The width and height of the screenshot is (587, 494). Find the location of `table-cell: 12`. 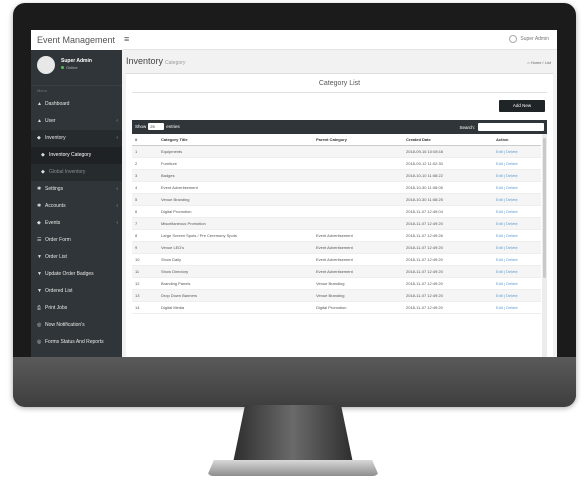

table-cell: 12 is located at coordinates (145, 283).